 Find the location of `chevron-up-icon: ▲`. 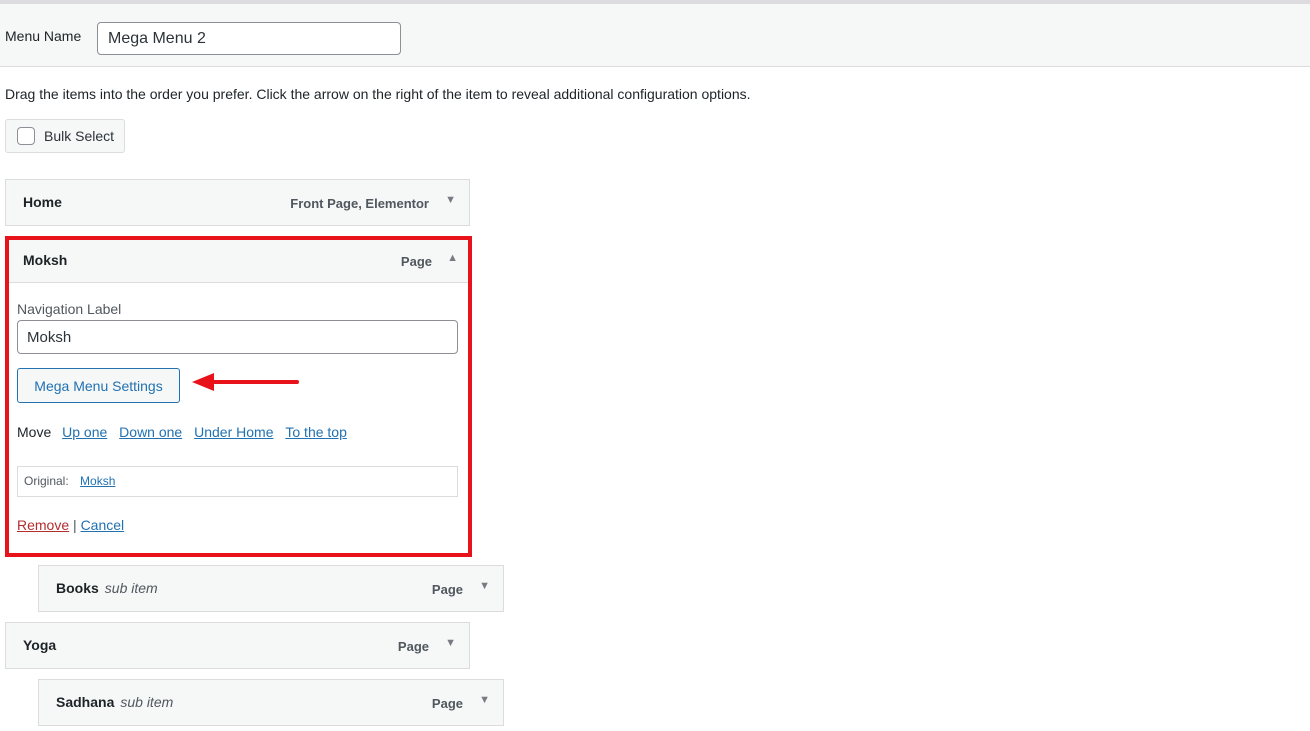

chevron-up-icon: ▲ is located at coordinates (452, 258).